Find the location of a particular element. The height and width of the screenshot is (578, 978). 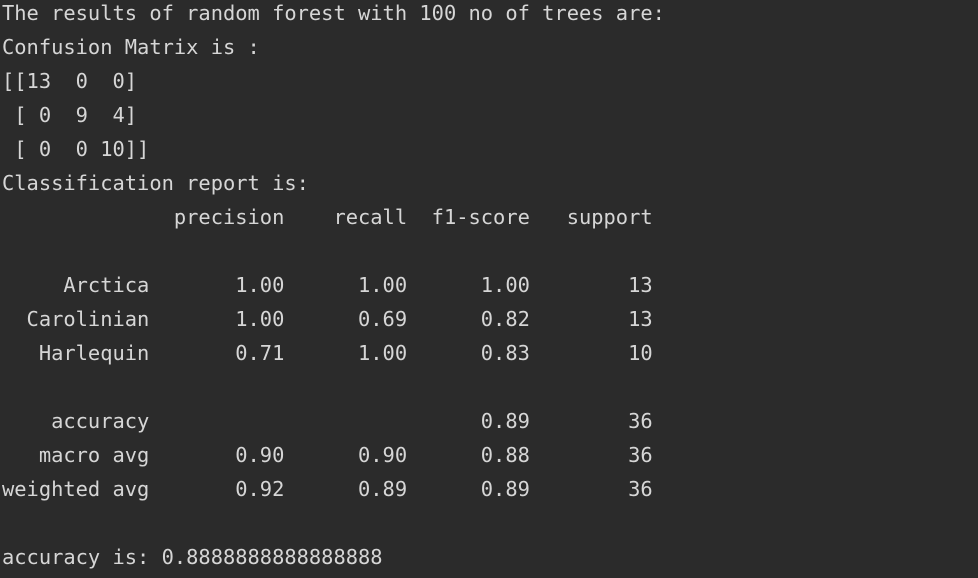

output-line-arctica: Arctica 1.00 1.00 1.00 13 is located at coordinates (327, 285).